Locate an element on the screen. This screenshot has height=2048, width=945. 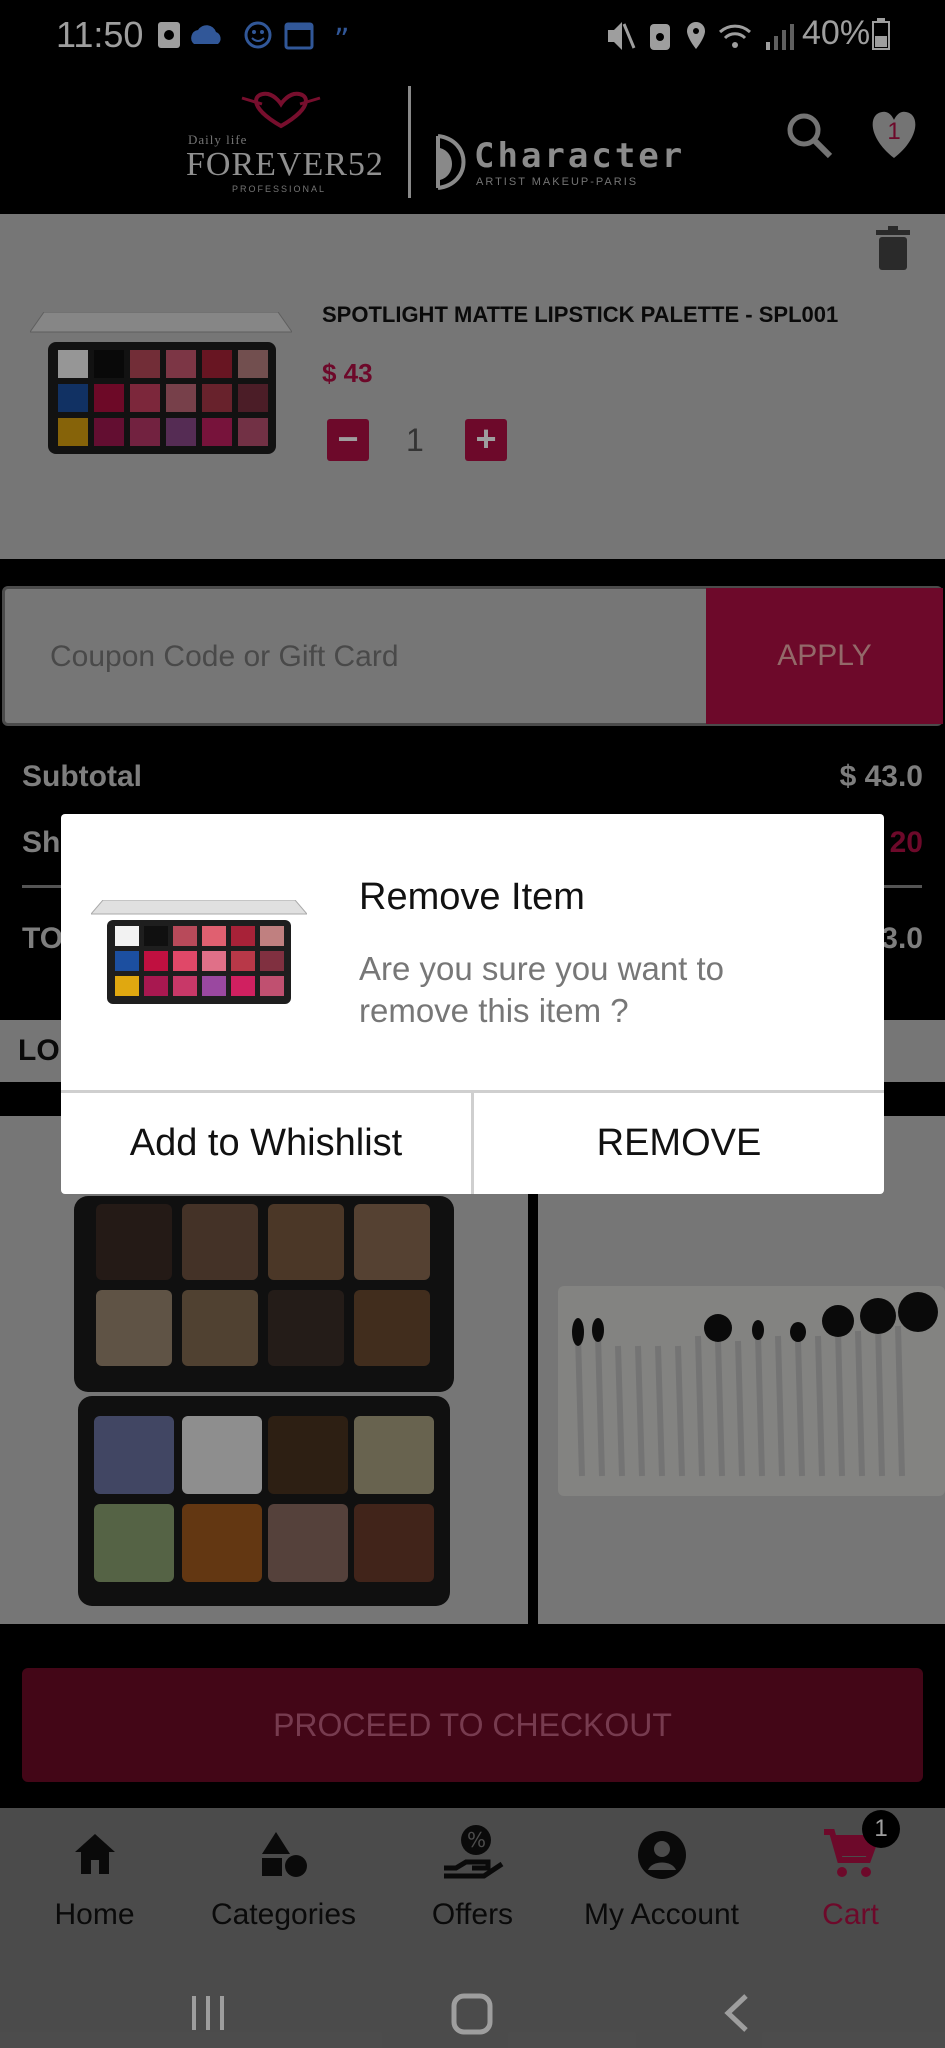
dialog-product-image is located at coordinates (199, 952).